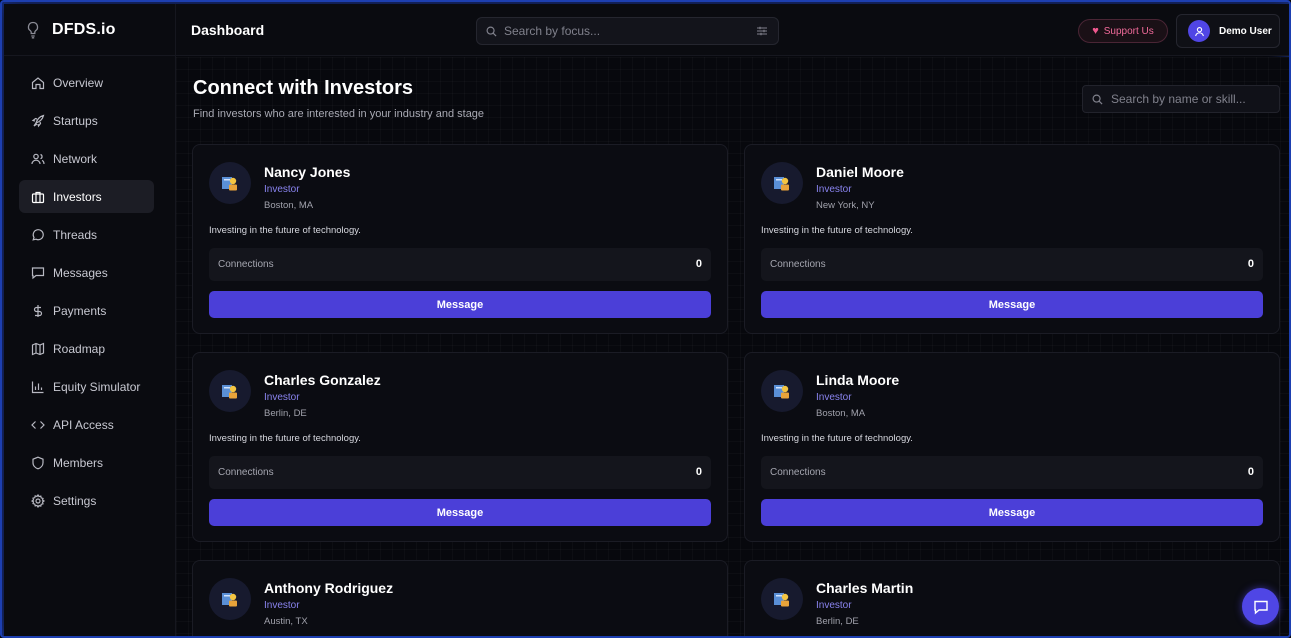 Image resolution: width=1291 pixels, height=638 pixels. I want to click on page-header-title: Dashboard, so click(228, 30).